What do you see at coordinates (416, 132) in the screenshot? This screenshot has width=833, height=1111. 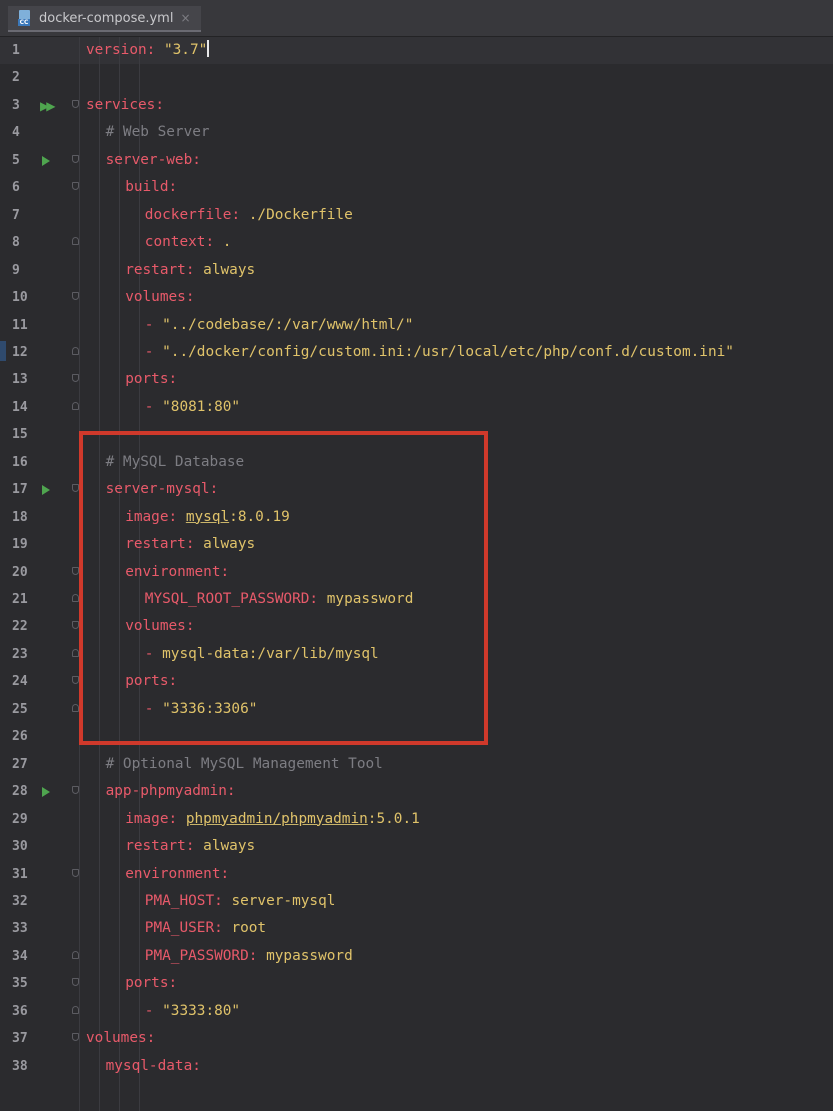 I see `code-line: 4 # Web Server` at bounding box center [416, 132].